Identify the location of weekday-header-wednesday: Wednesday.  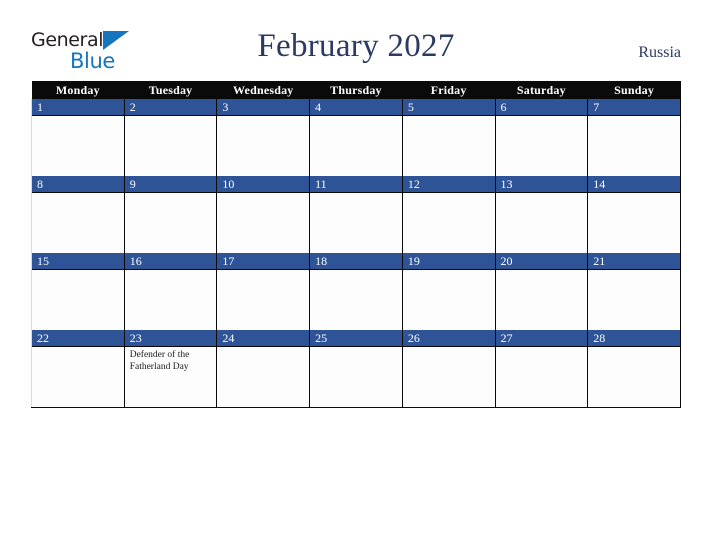
(263, 90).